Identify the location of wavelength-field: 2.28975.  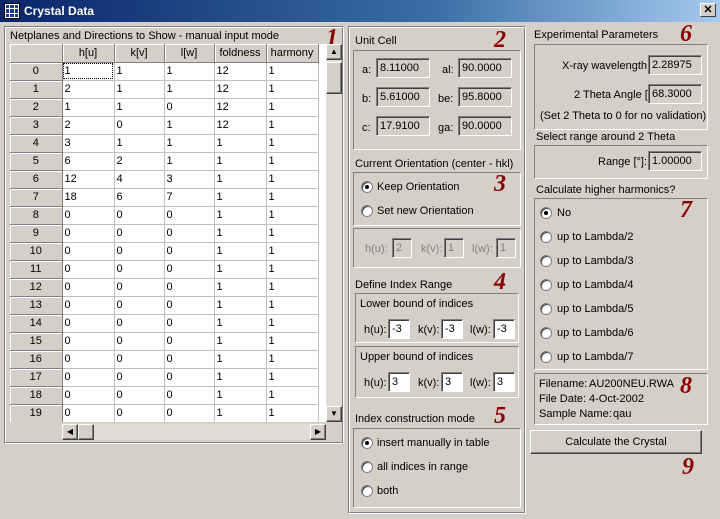
(675, 65).